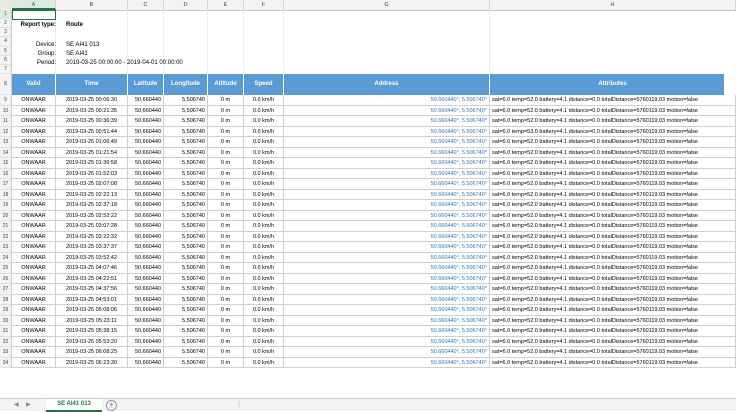  I want to click on row-header-19: 19, so click(6, 205).